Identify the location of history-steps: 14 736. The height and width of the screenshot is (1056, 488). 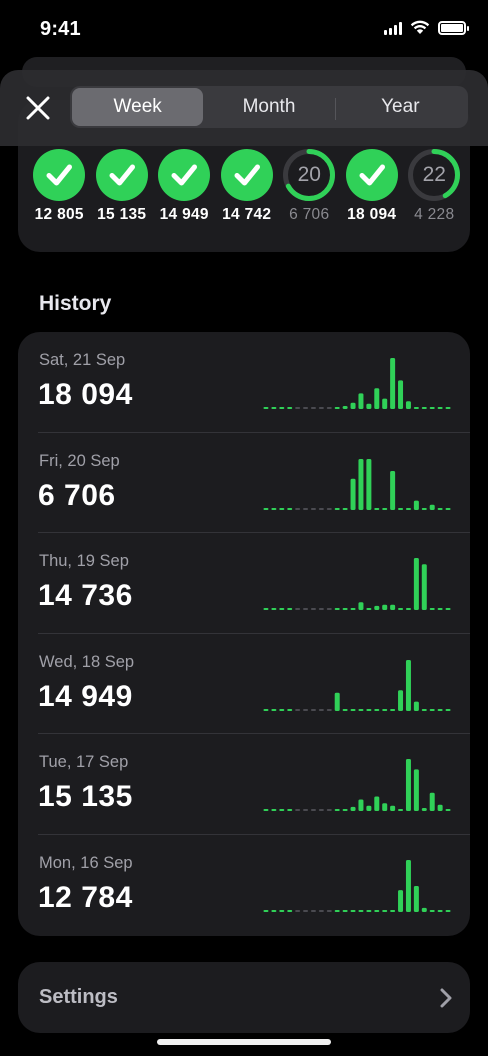
(85, 596).